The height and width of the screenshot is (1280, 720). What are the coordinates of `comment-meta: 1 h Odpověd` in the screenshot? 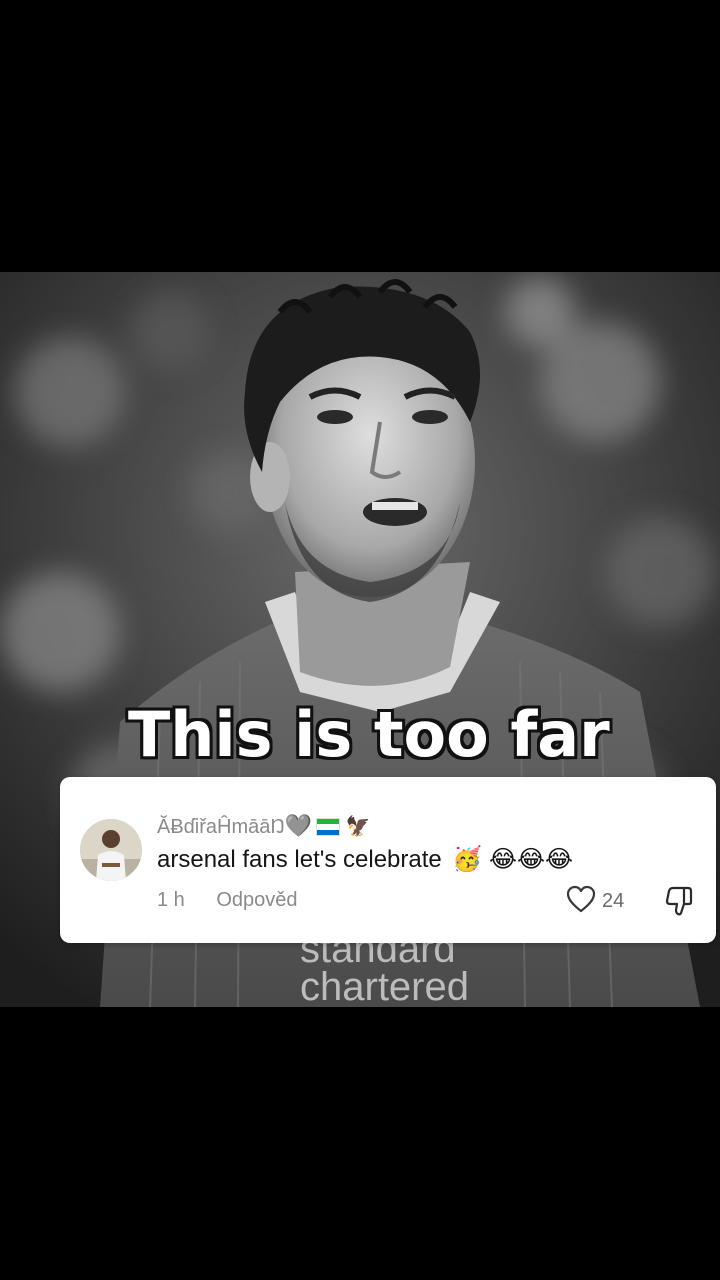 It's located at (227, 900).